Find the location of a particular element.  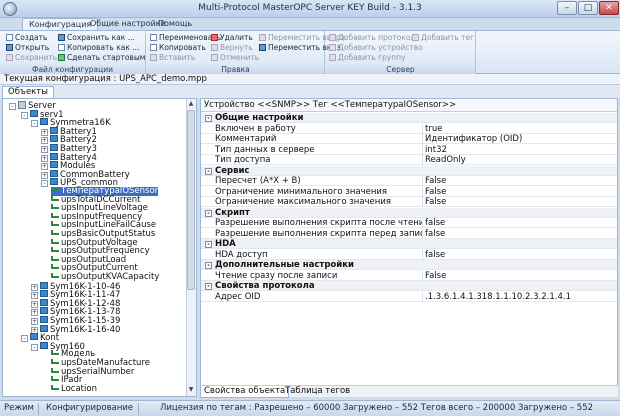

paste-button: Вставить is located at coordinates (172, 57).